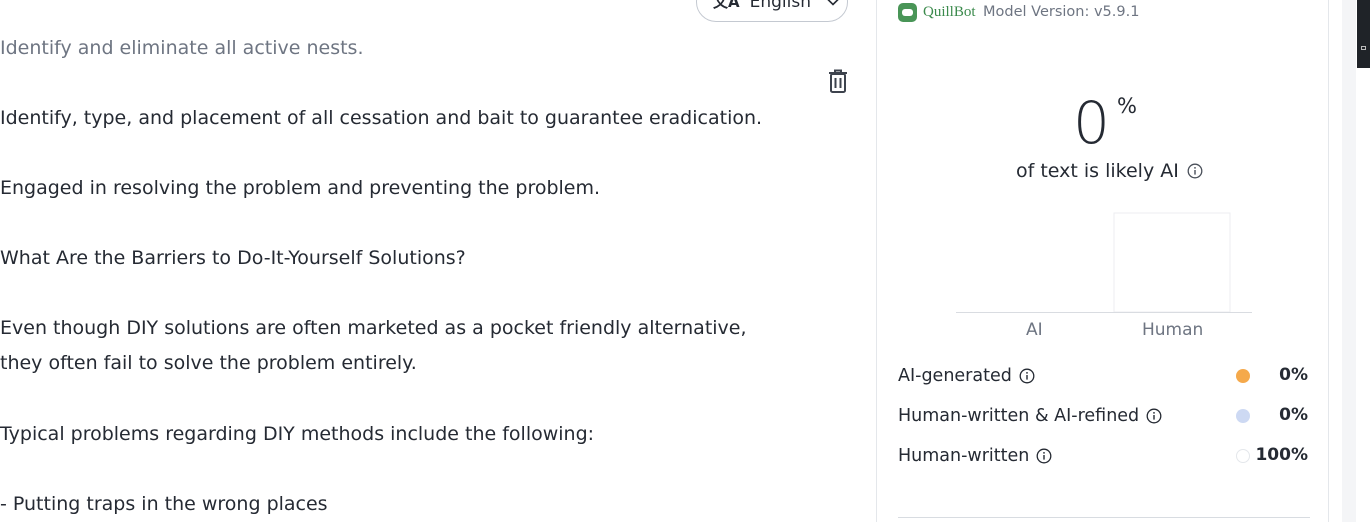 The width and height of the screenshot is (1370, 522). I want to click on bar-human, so click(1172, 262).